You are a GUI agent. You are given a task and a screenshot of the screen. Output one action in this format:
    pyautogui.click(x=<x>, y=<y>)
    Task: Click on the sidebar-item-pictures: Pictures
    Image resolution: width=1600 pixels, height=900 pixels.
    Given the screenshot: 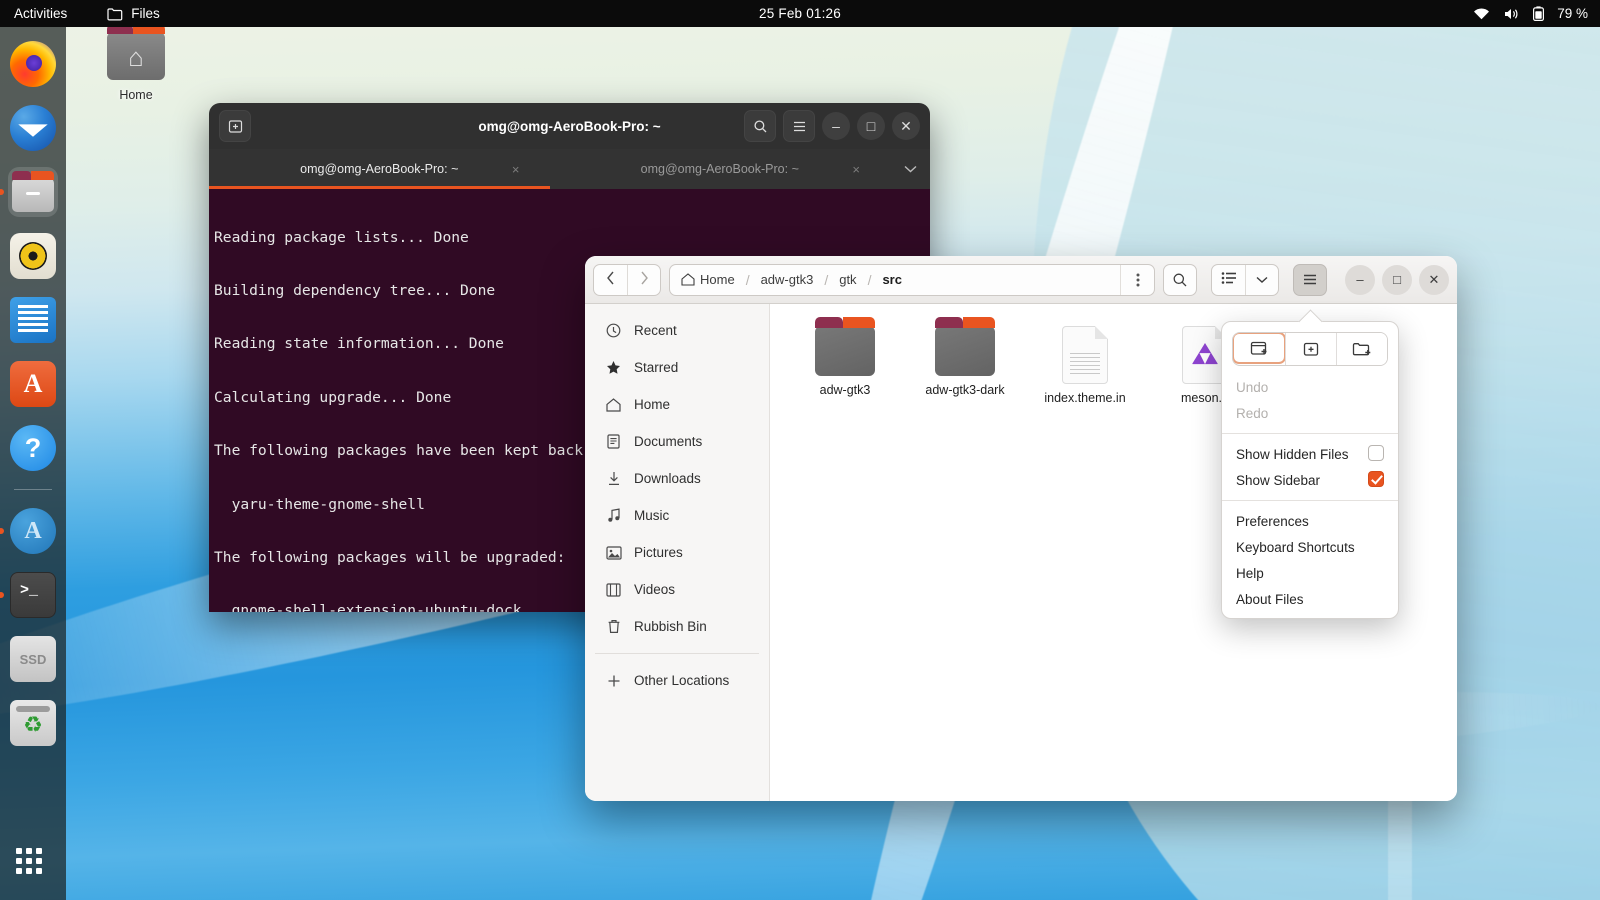 What is the action you would take?
    pyautogui.click(x=677, y=552)
    